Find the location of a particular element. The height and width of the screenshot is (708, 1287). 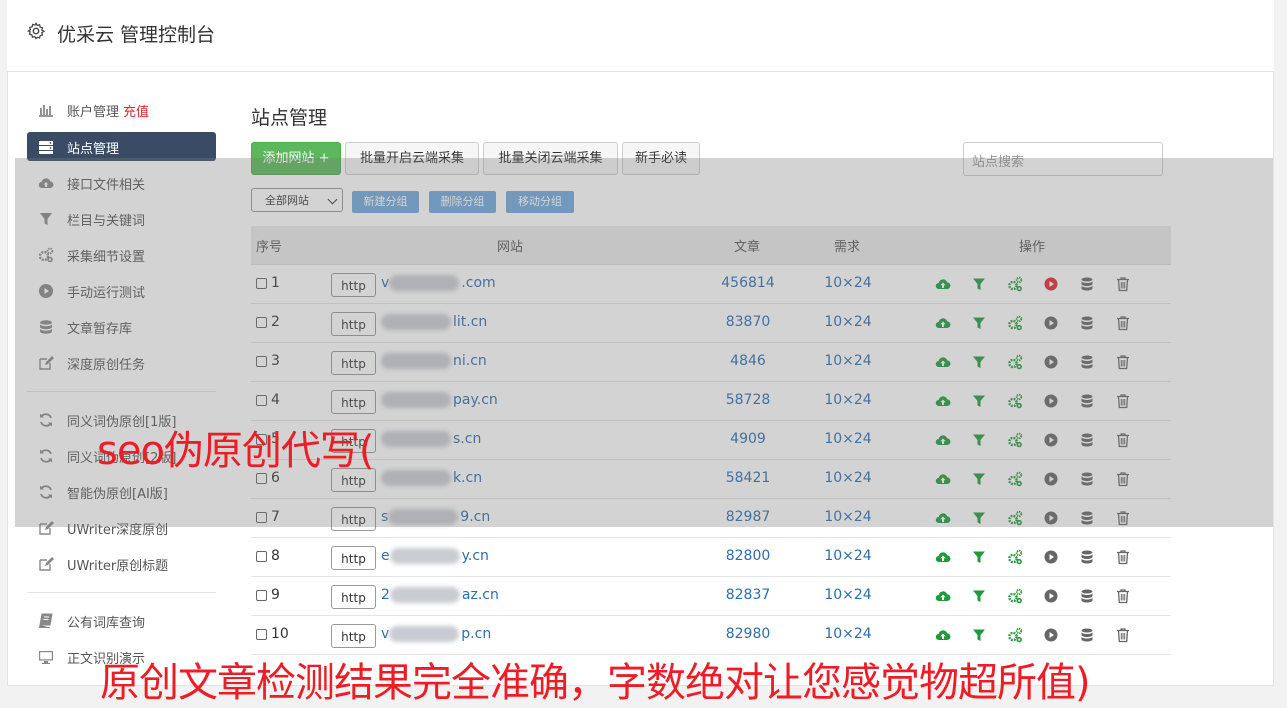

site-name-prefix: e is located at coordinates (385, 556).